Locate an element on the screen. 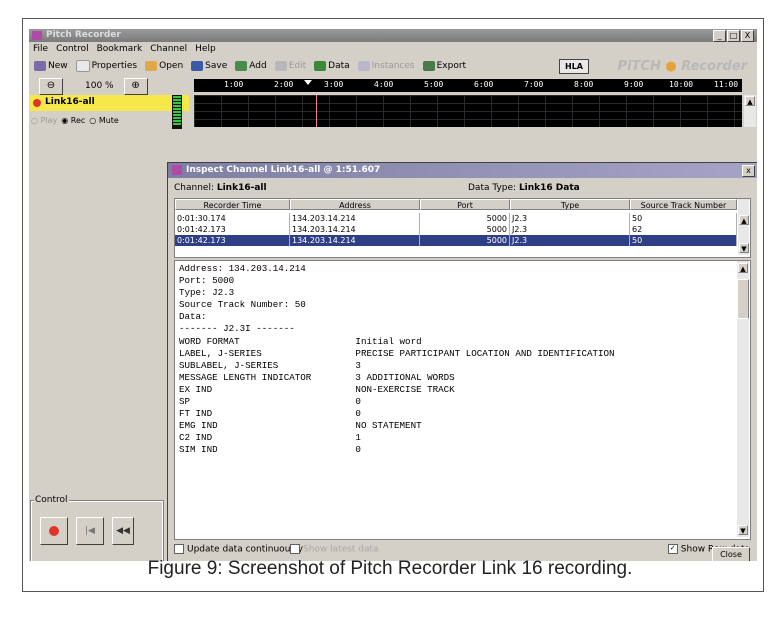 This screenshot has width=780, height=617. new-icon is located at coordinates (40, 66).